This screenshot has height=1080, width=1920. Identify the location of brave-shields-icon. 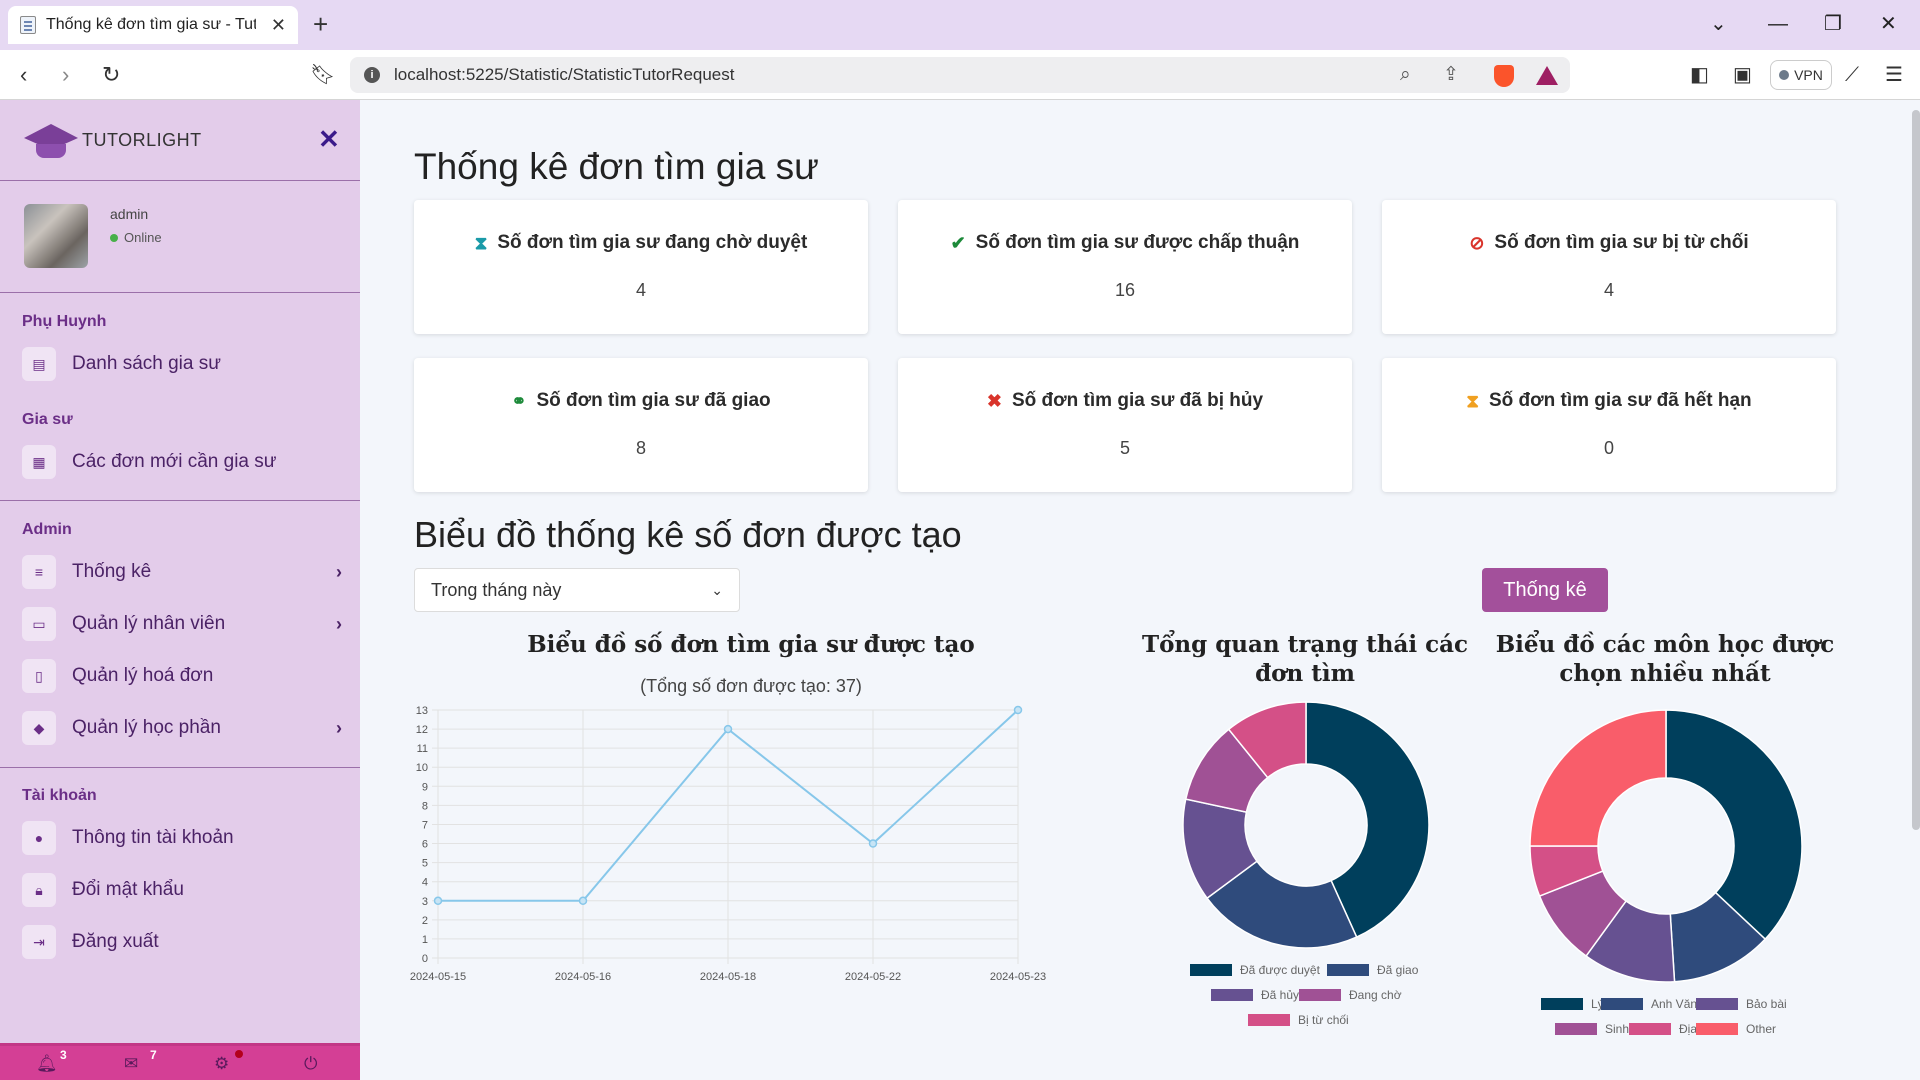
(1504, 76).